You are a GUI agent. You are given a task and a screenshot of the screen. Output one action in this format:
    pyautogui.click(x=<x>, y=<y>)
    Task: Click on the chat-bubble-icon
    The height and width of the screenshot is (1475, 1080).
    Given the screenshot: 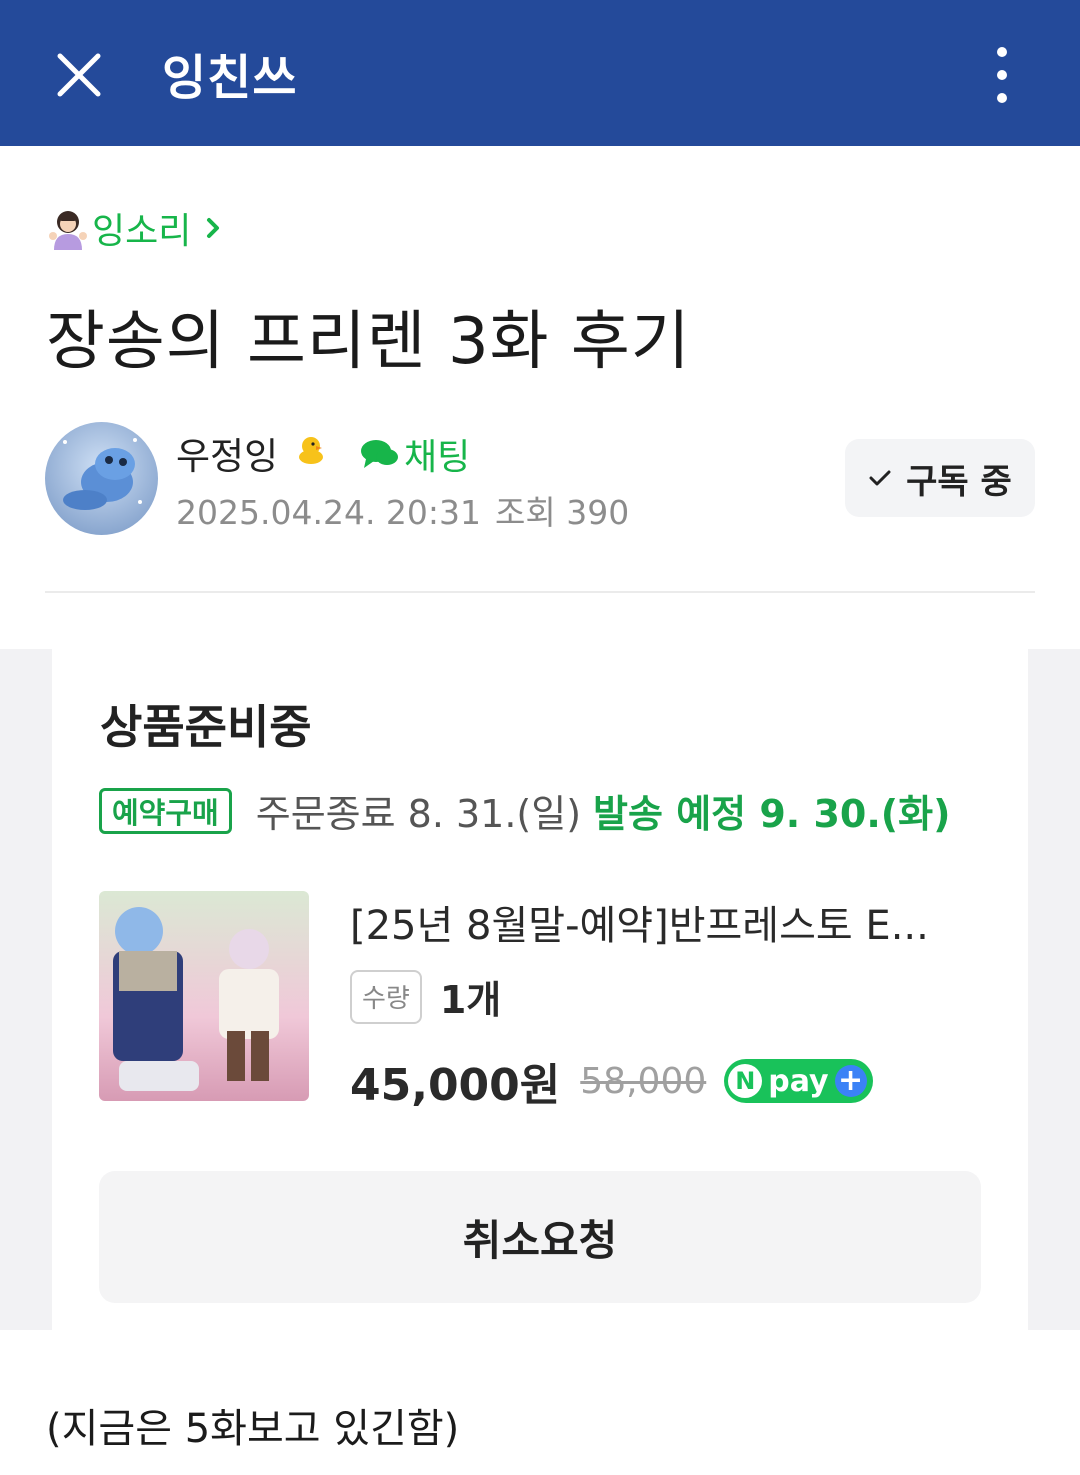 What is the action you would take?
    pyautogui.click(x=379, y=454)
    